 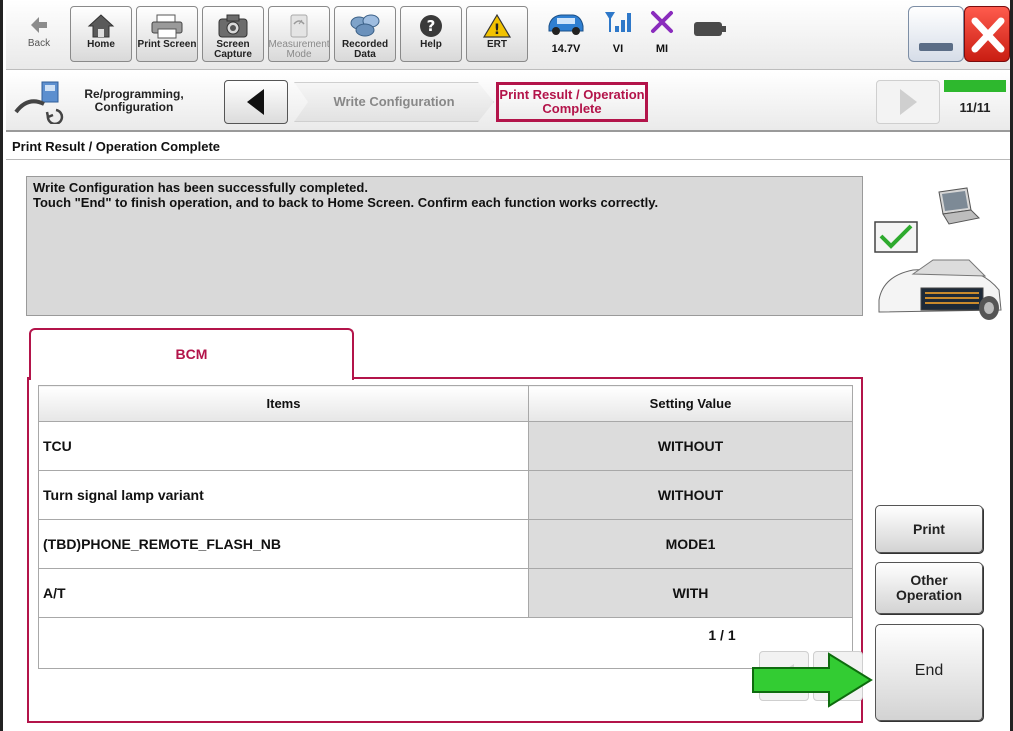 I want to click on screen-capture-button: Screen Capture, so click(x=233, y=34).